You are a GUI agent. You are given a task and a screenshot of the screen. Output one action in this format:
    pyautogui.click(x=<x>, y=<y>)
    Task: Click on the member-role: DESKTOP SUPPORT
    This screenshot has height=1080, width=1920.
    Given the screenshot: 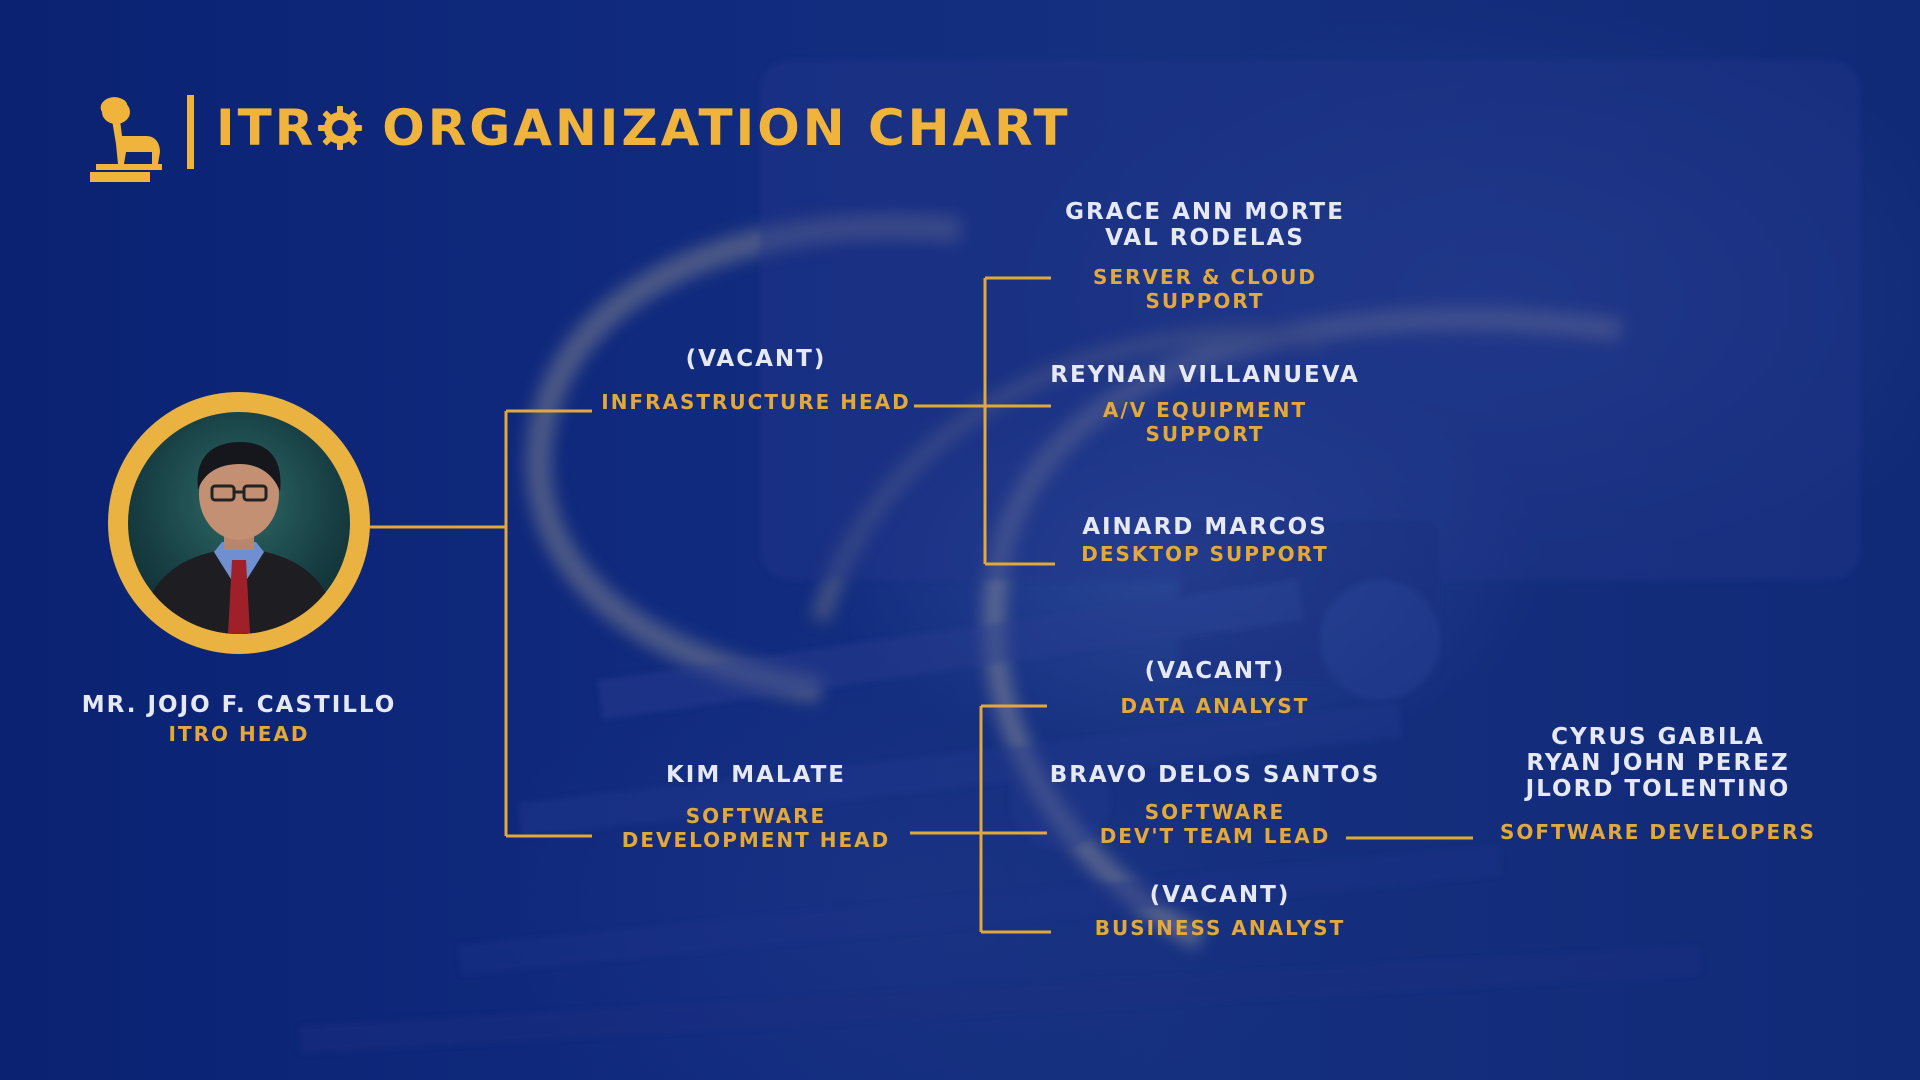 What is the action you would take?
    pyautogui.click(x=1205, y=554)
    